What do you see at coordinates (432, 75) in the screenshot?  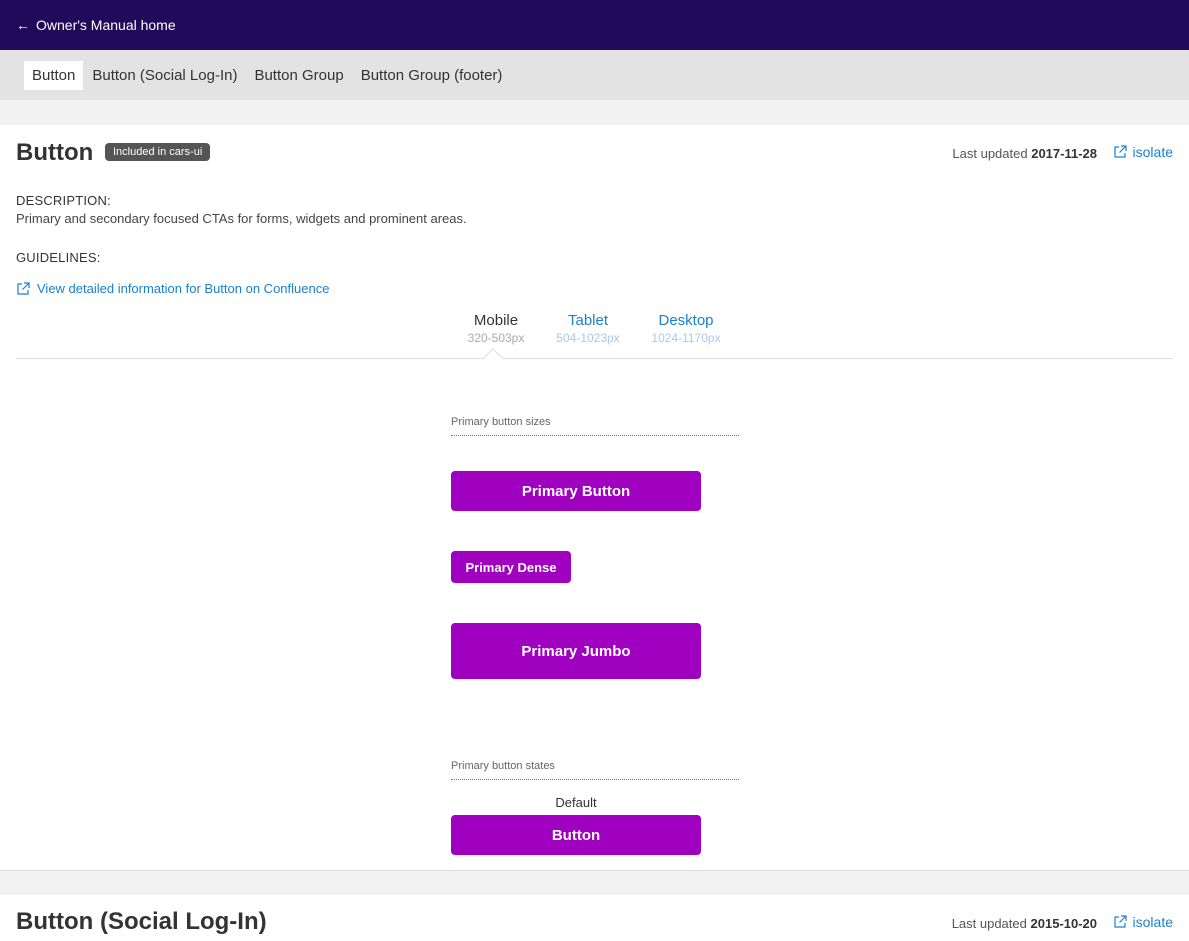 I see `tab-button-group-footer: Button Group (footer)` at bounding box center [432, 75].